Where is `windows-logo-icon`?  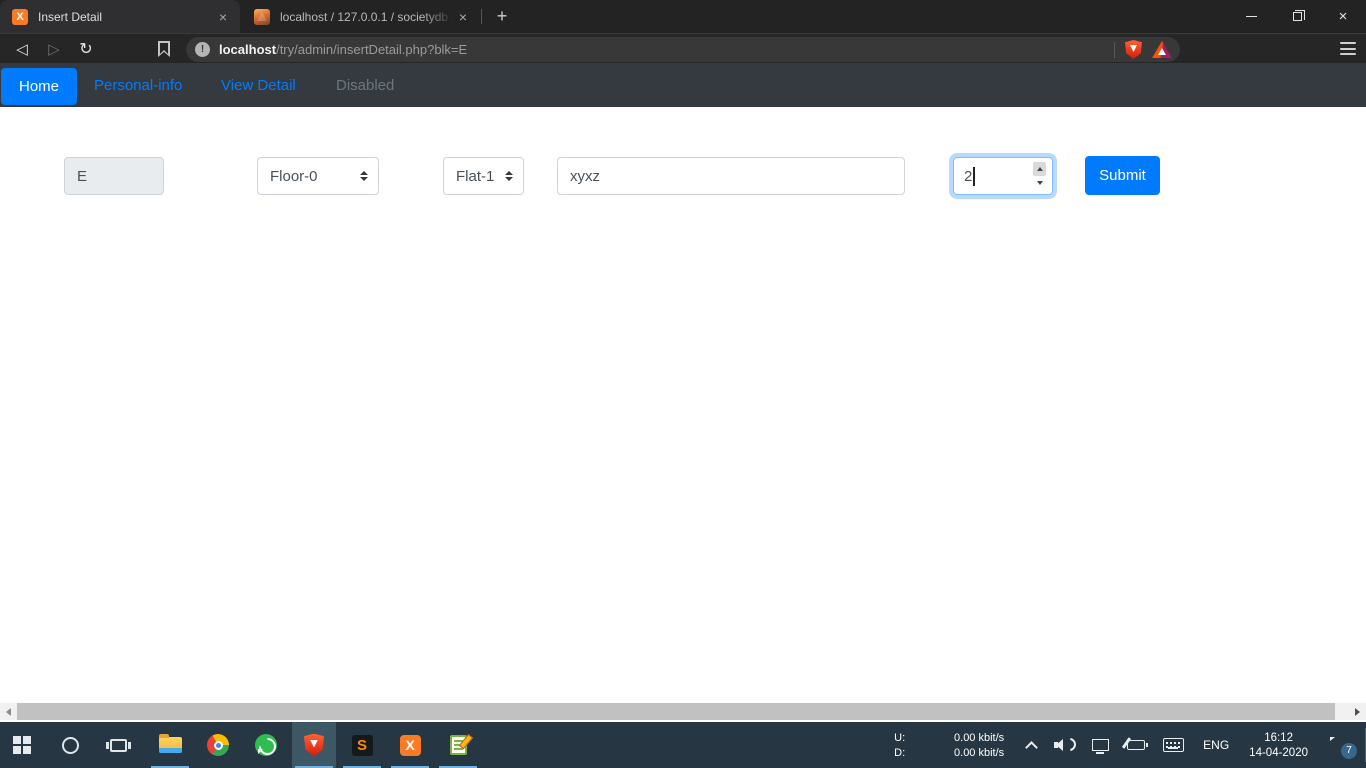 windows-logo-icon is located at coordinates (22, 745).